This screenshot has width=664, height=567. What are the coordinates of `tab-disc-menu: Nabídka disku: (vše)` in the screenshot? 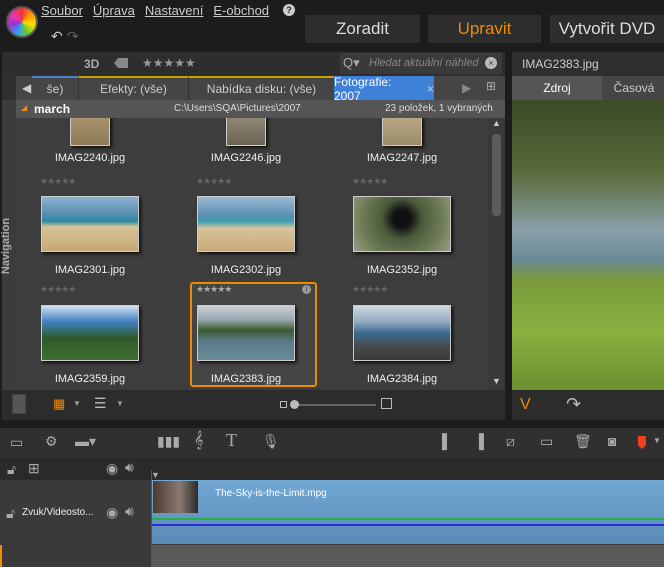 It's located at (261, 88).